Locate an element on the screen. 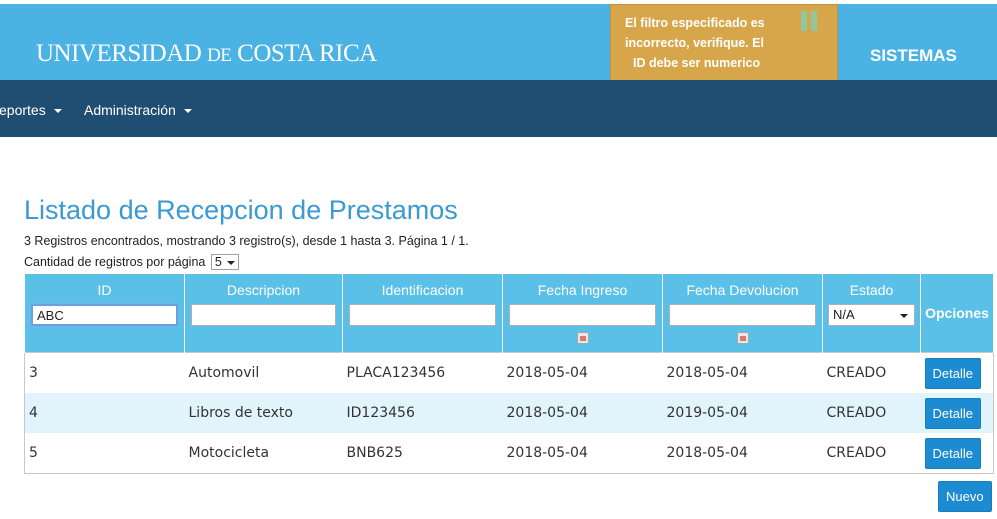  id-filter-input: ABC is located at coordinates (104, 315).